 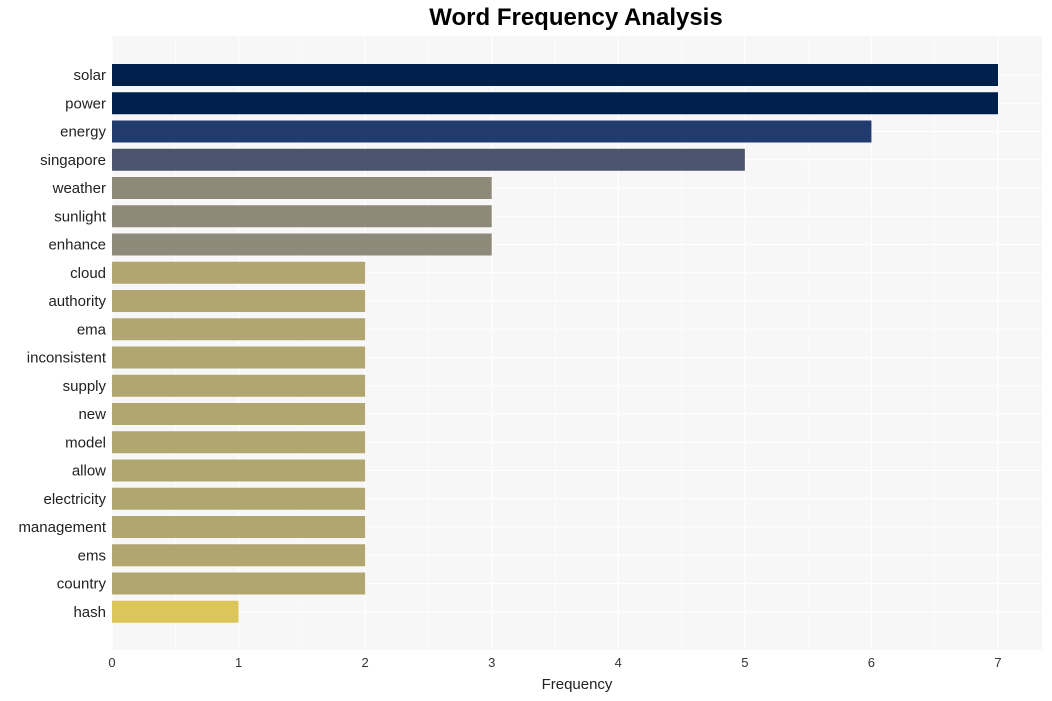 What do you see at coordinates (77, 301) in the screenshot?
I see `category-label: authority` at bounding box center [77, 301].